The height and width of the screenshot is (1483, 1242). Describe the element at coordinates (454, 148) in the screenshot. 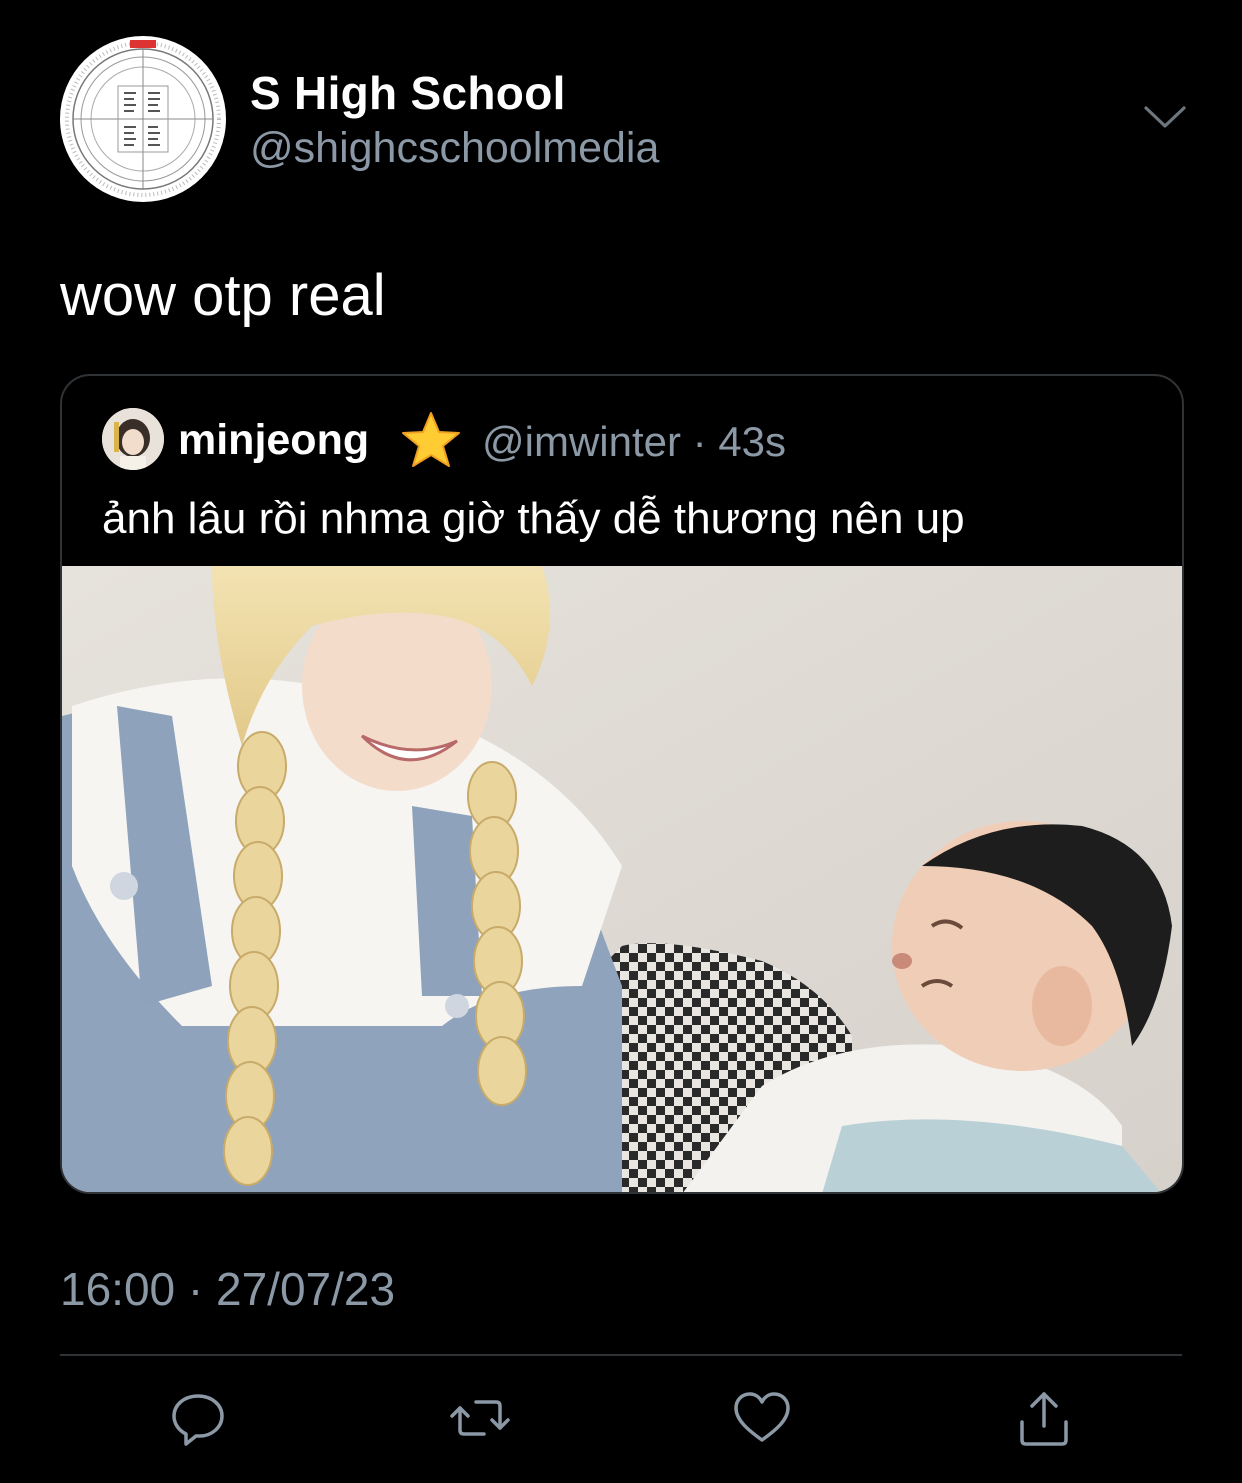

I see `author-handle: @shighcschoolmedia` at that location.